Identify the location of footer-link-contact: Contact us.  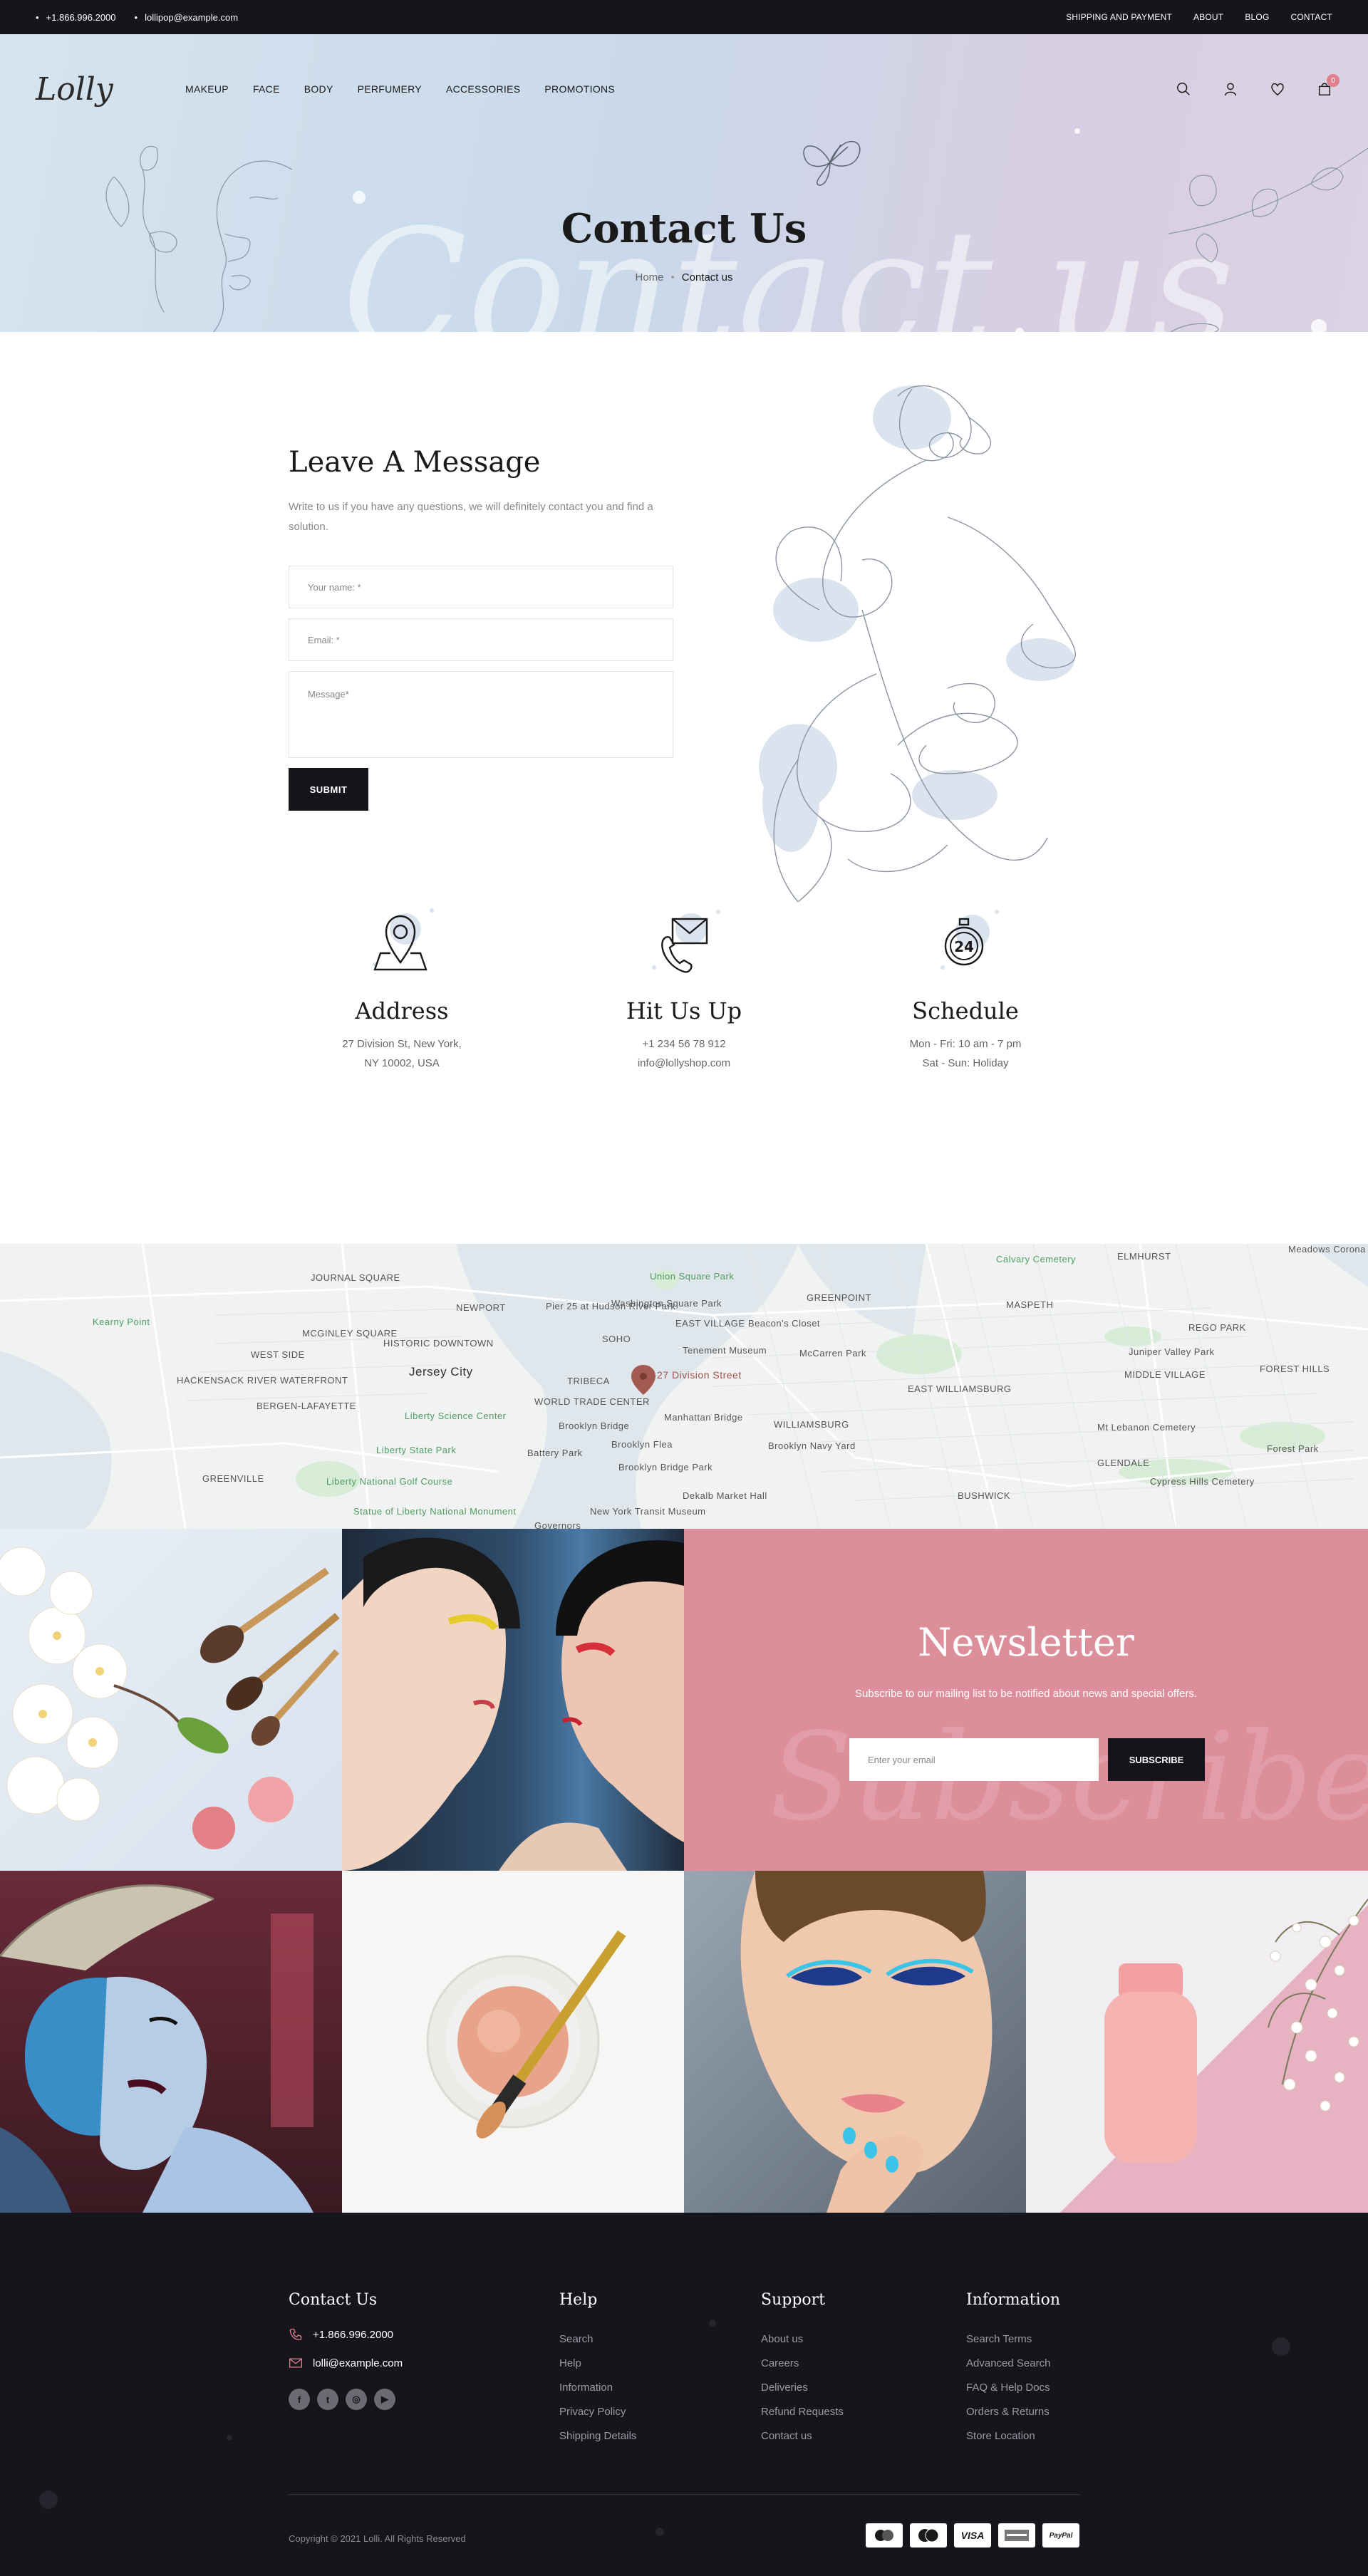
(802, 2436).